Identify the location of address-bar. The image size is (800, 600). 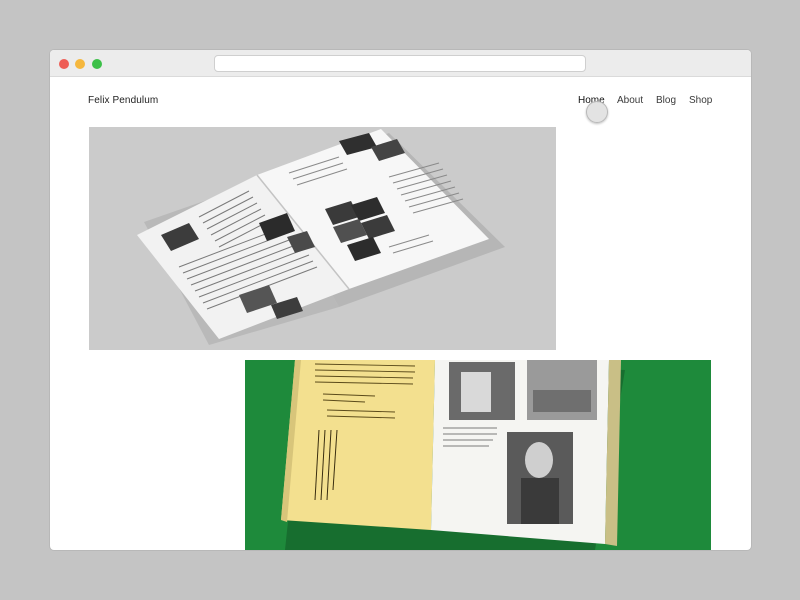
(400, 63).